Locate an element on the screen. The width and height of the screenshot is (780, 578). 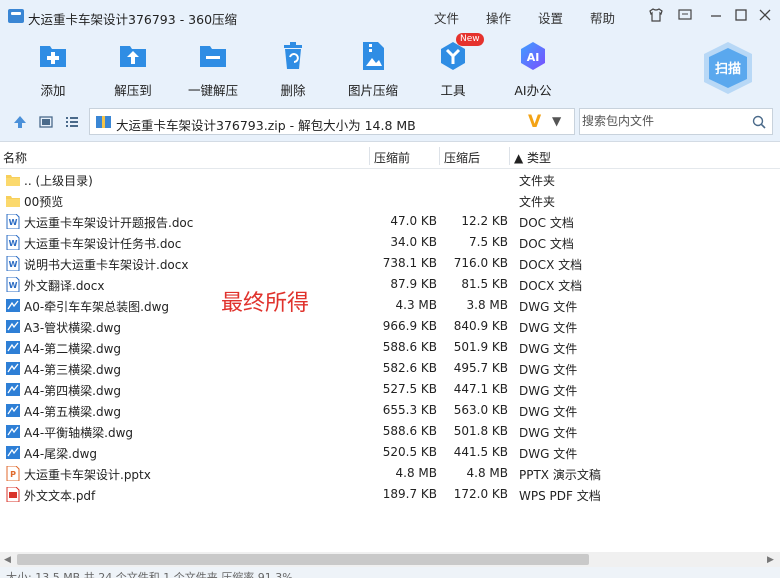
minimize-icon is located at coordinates (716, 16).